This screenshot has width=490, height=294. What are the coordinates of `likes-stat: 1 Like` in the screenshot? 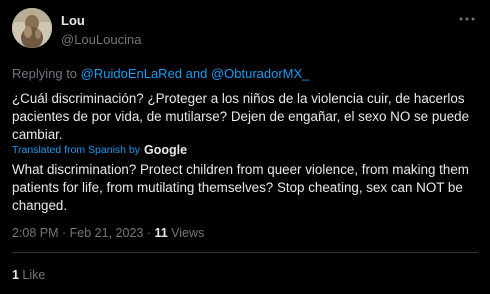 It's located at (28, 275).